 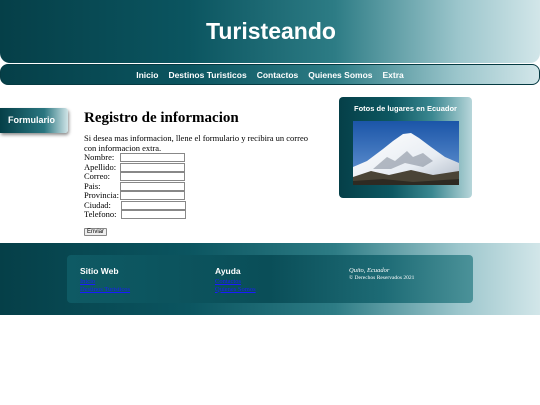 What do you see at coordinates (96, 231) in the screenshot?
I see `submit-button: Enviar` at bounding box center [96, 231].